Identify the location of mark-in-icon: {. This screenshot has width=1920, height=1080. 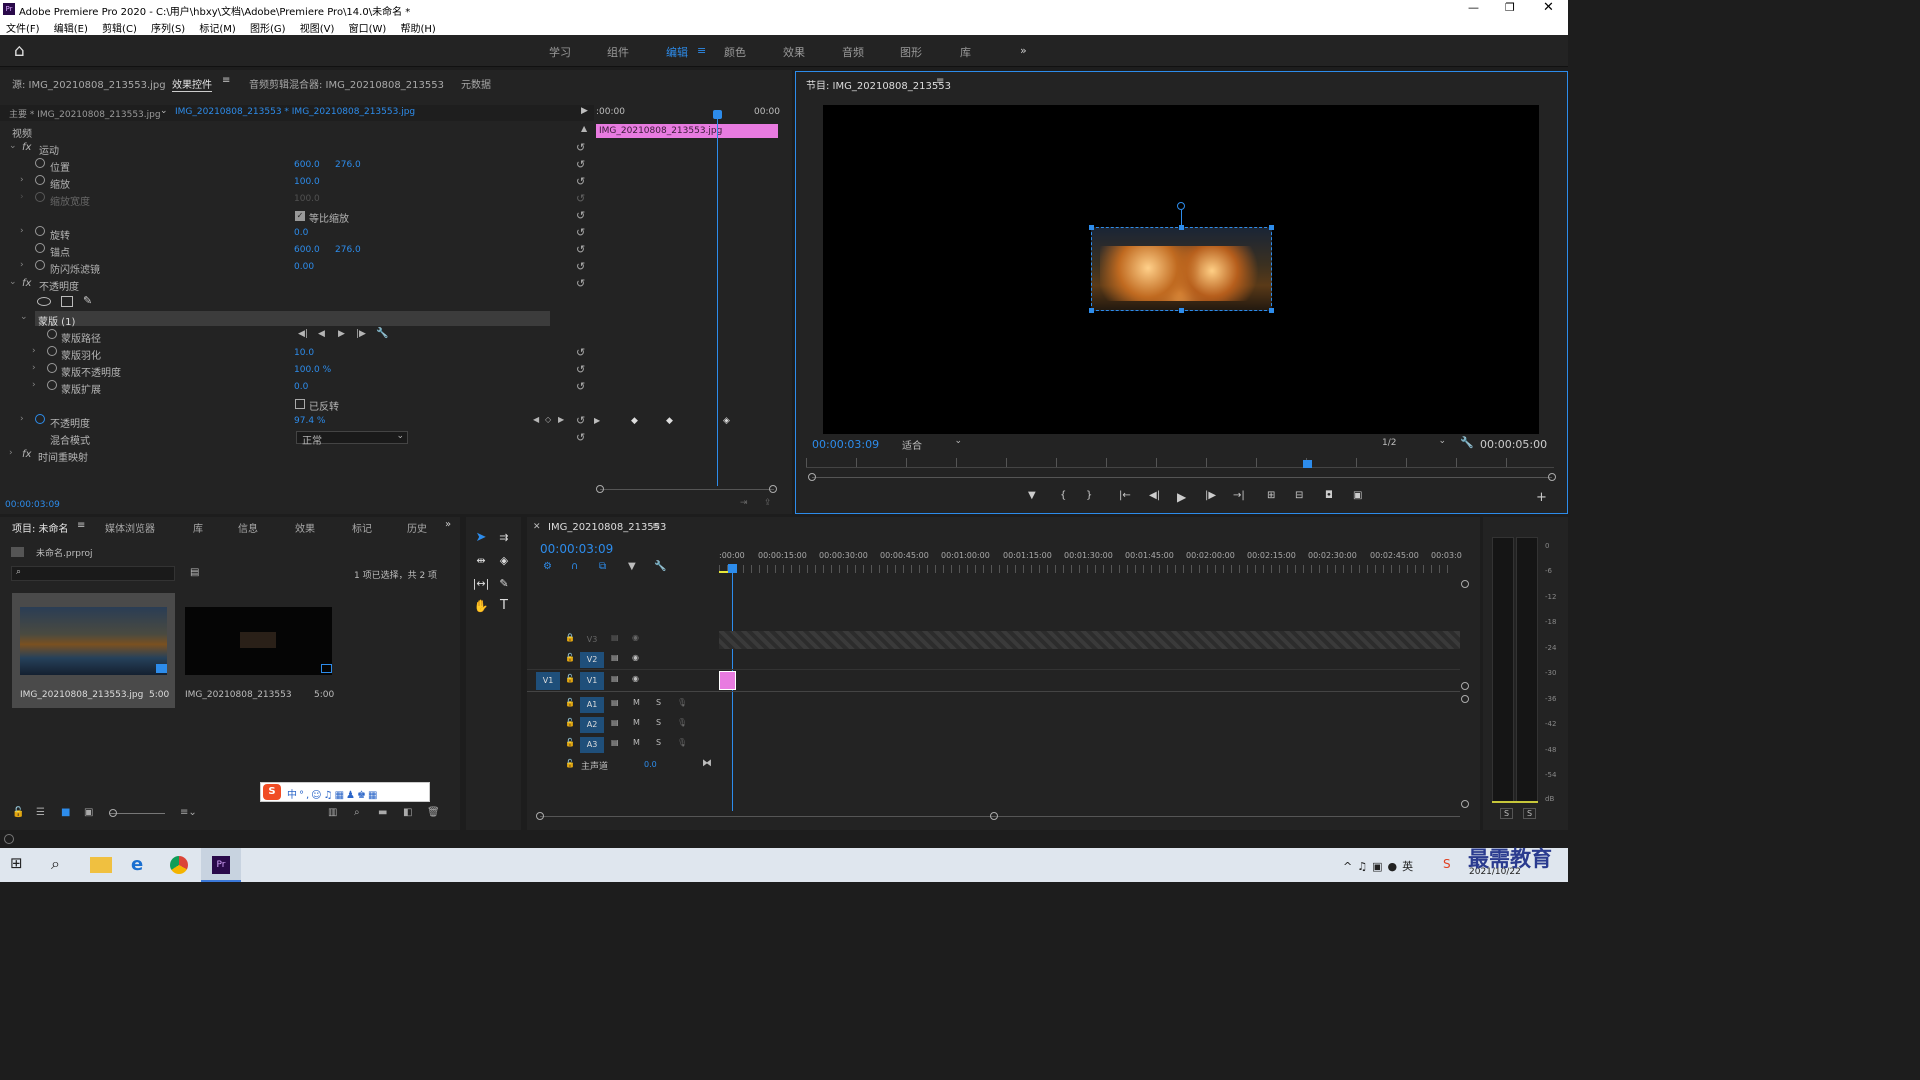
(1063, 495).